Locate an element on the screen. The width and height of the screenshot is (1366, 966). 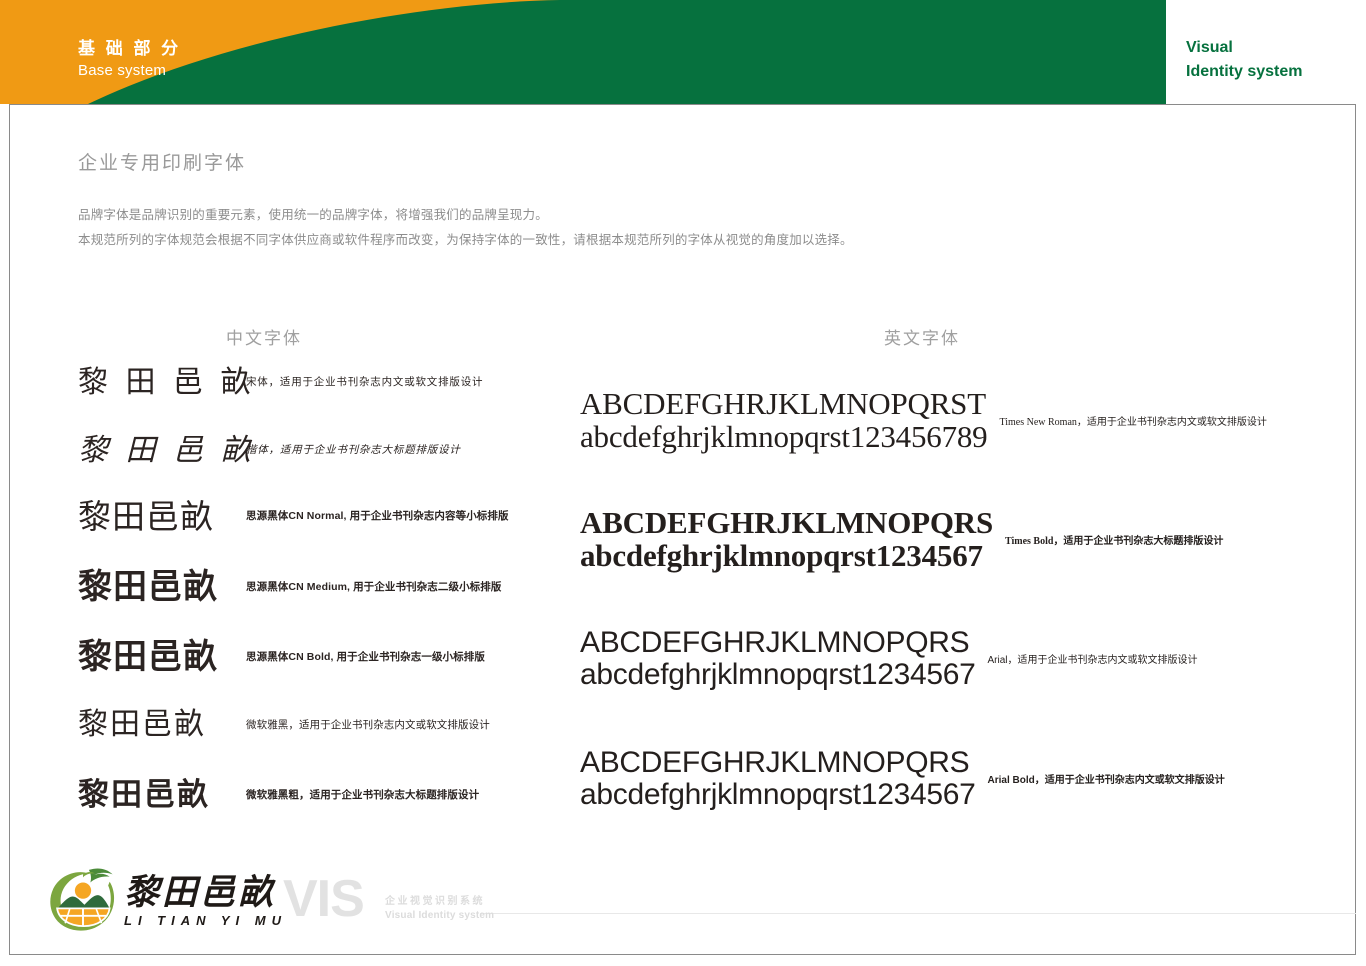
logo-wordmark: 黎田邑畝 LI TIAN YI MU is located at coordinates (205, 901).